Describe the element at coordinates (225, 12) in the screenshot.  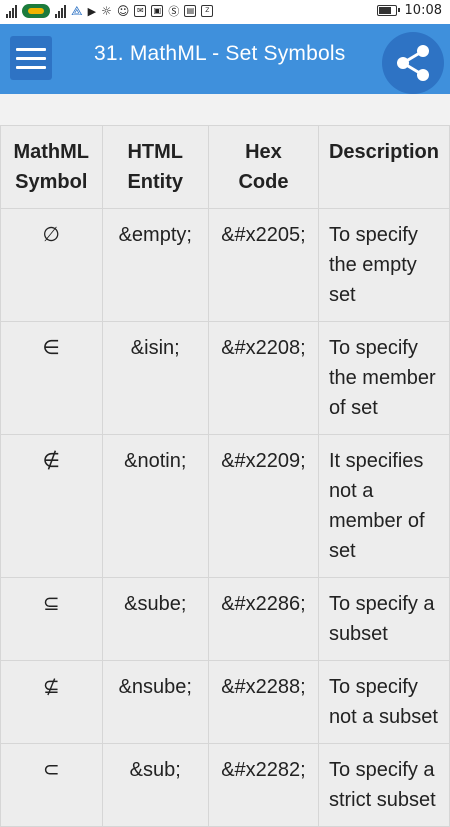
I see `status-bar: ⟁ ▶ ☼ ☺ ✉ ▣ Ⓢ ▤ Z 10:08` at that location.